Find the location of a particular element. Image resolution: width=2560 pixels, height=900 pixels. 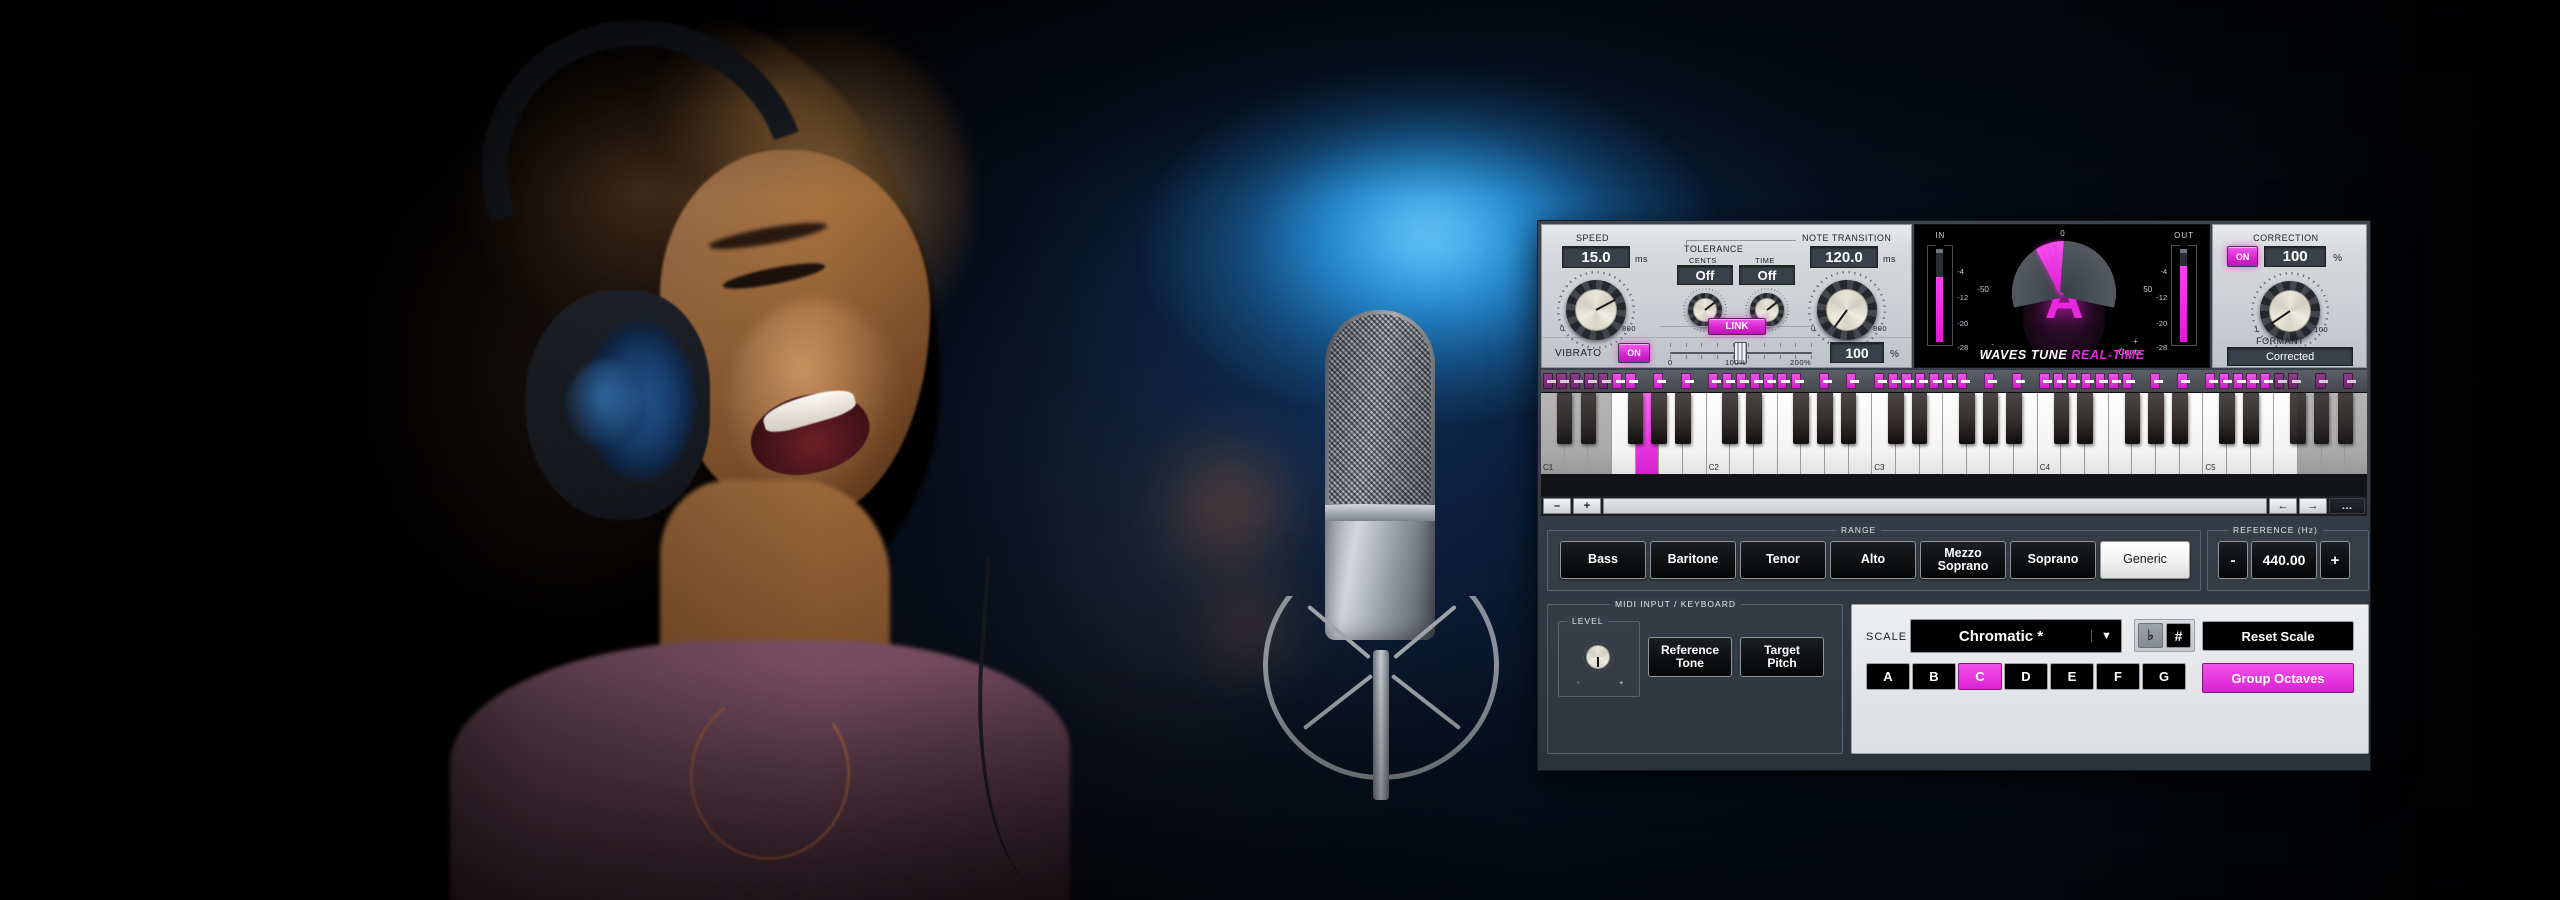

range-button-baritone: Baritone is located at coordinates (1693, 560).